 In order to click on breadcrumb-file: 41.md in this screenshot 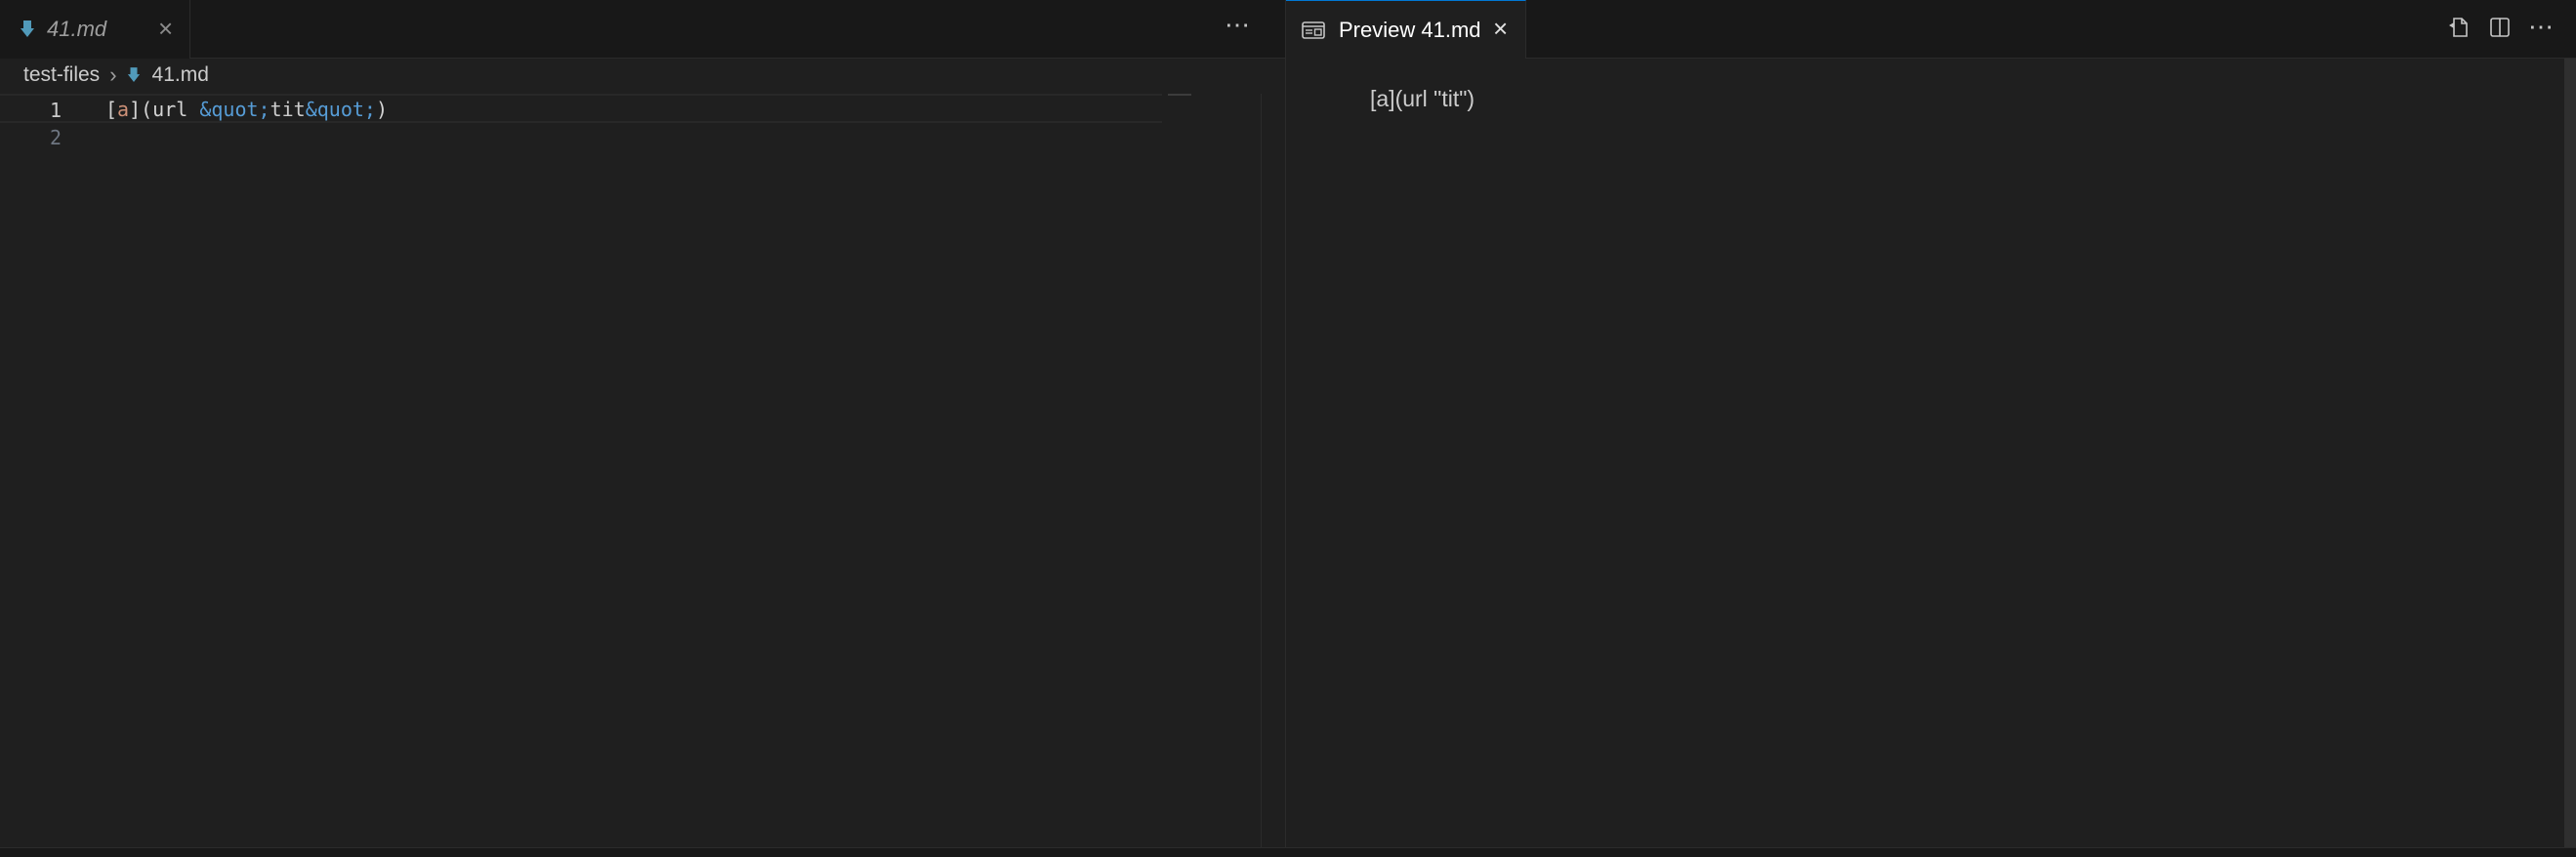, I will do `click(181, 75)`.